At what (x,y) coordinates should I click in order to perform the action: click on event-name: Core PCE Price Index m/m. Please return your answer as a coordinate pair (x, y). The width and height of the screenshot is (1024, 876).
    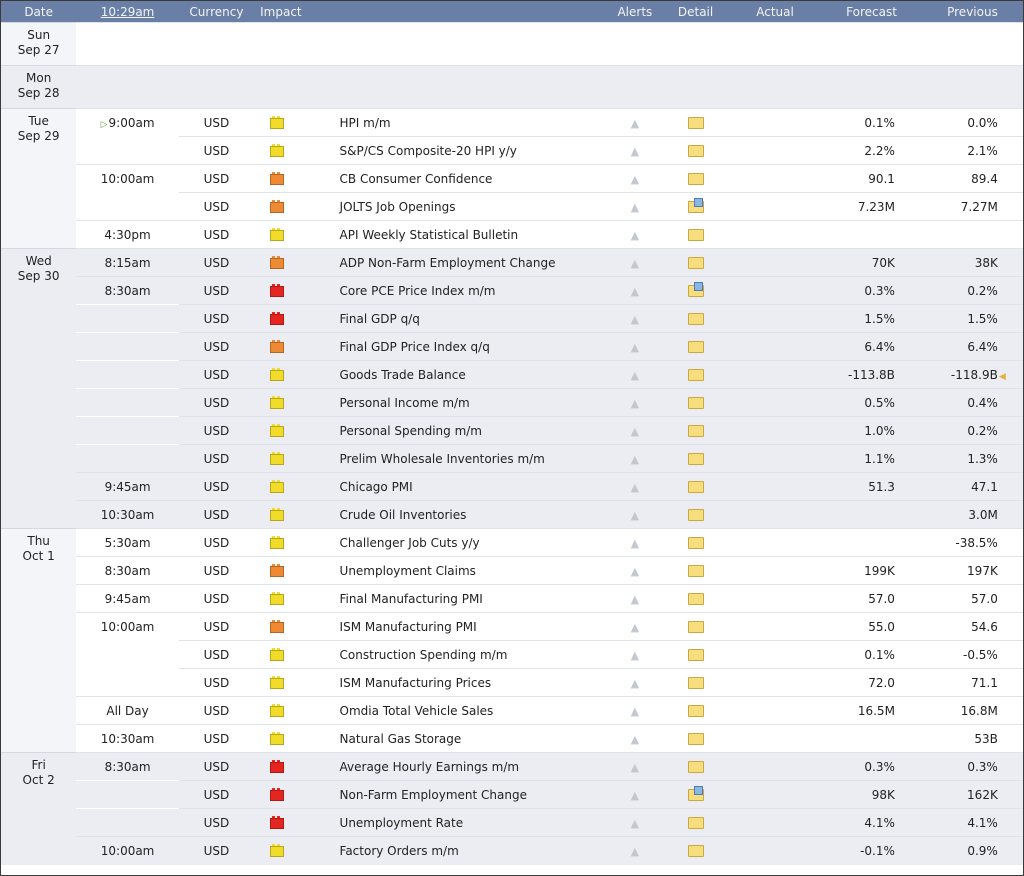
    Looking at the image, I should click on (469, 290).